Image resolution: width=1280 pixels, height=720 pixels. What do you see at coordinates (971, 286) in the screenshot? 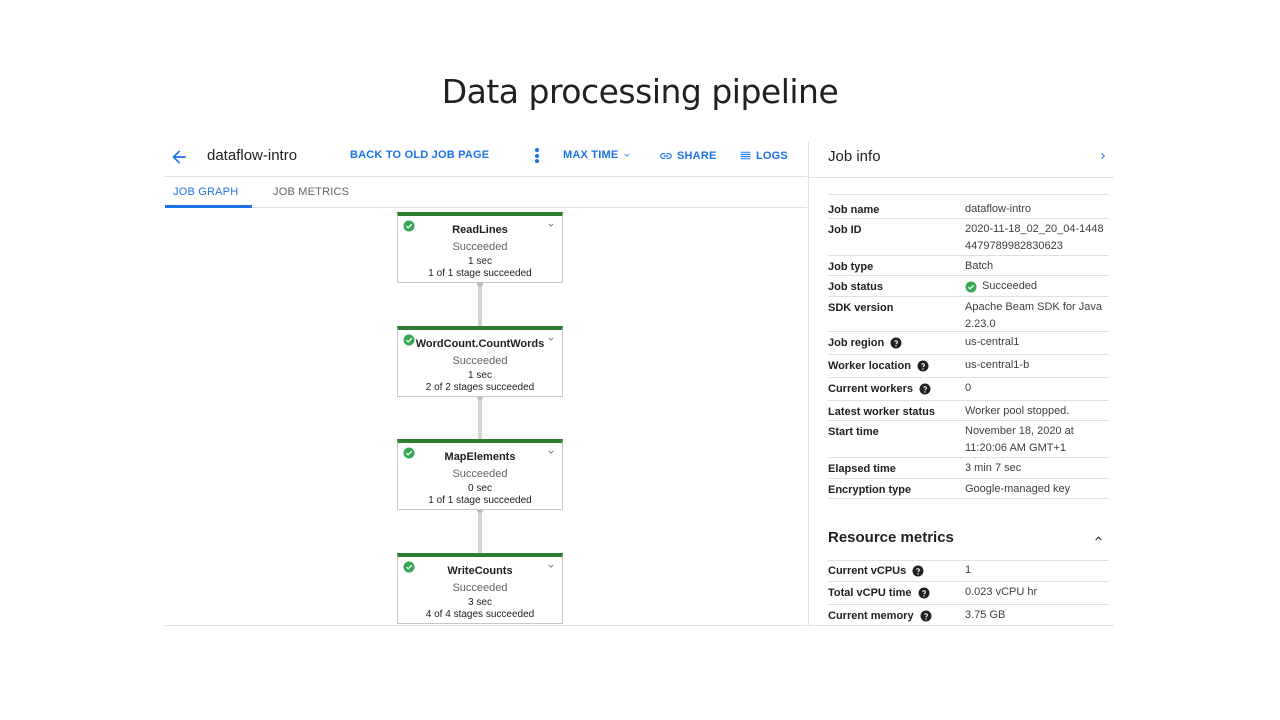
I see `check-circle-icon` at bounding box center [971, 286].